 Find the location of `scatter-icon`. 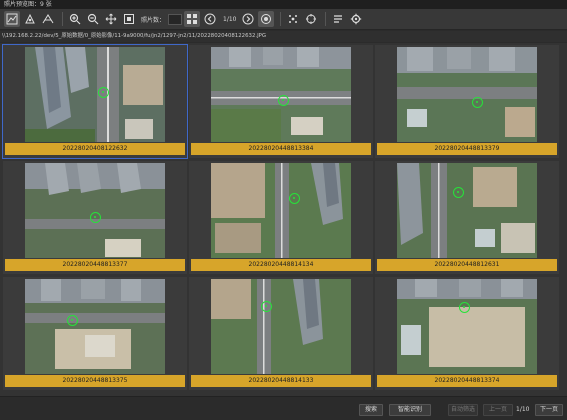

scatter-icon is located at coordinates (293, 19).